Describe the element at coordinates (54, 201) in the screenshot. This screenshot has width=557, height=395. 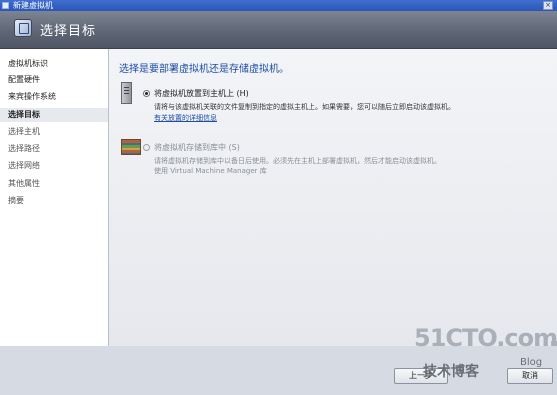
I see `sidebar-item-summary: 摘要` at that location.